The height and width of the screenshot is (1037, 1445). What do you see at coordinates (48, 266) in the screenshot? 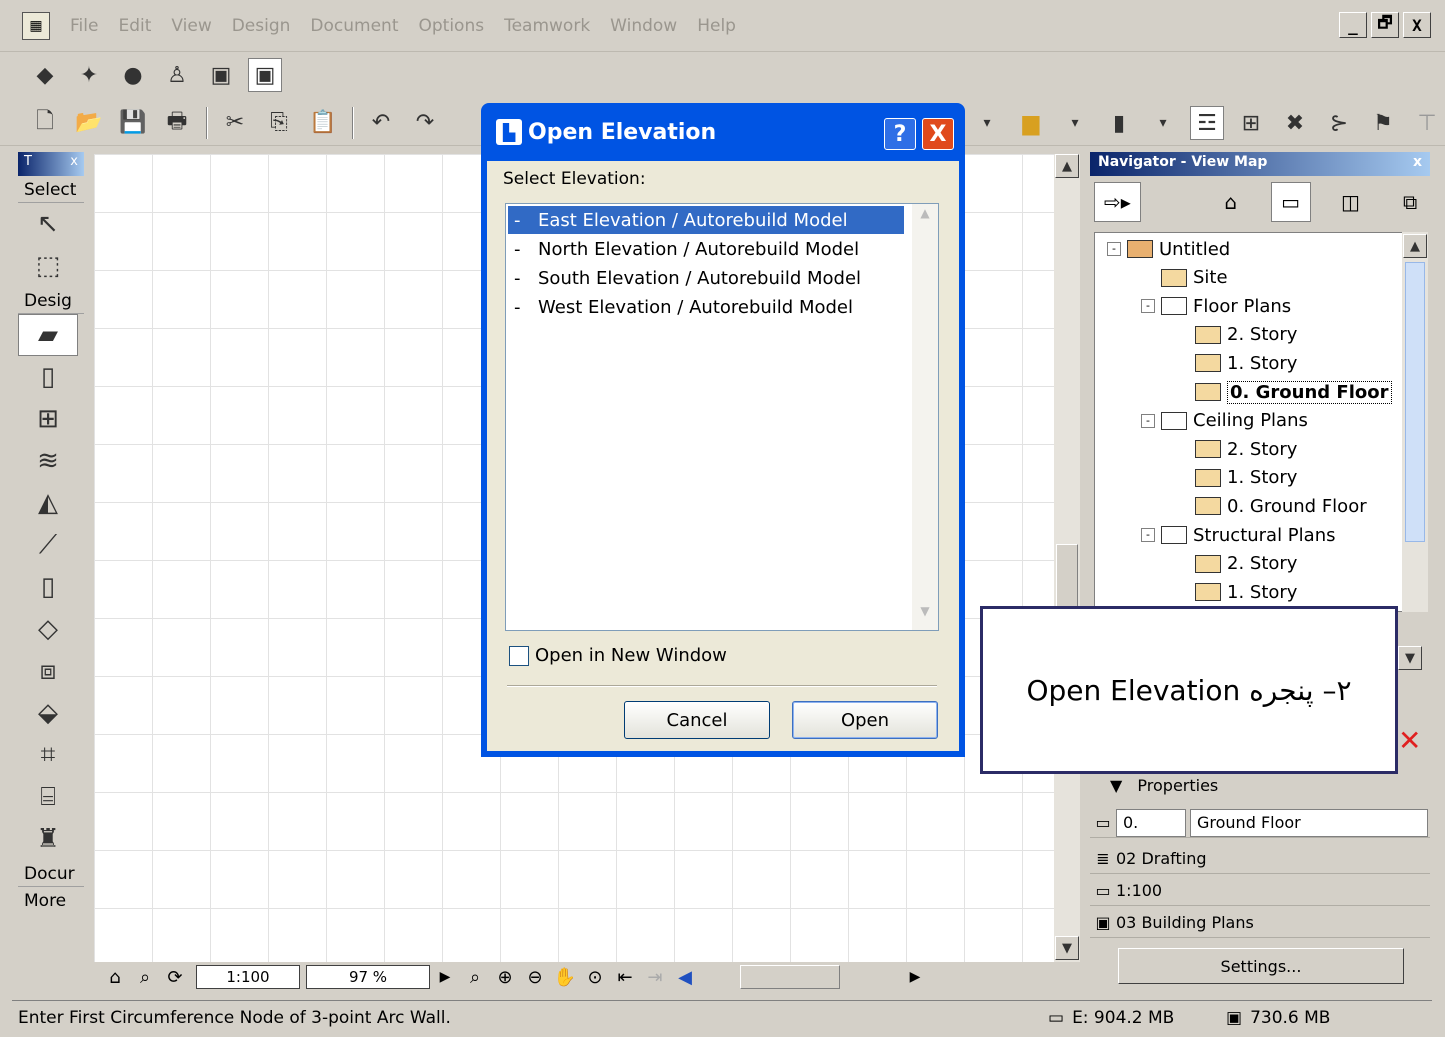
I see `marquee-tool-icon: ⬚` at bounding box center [48, 266].